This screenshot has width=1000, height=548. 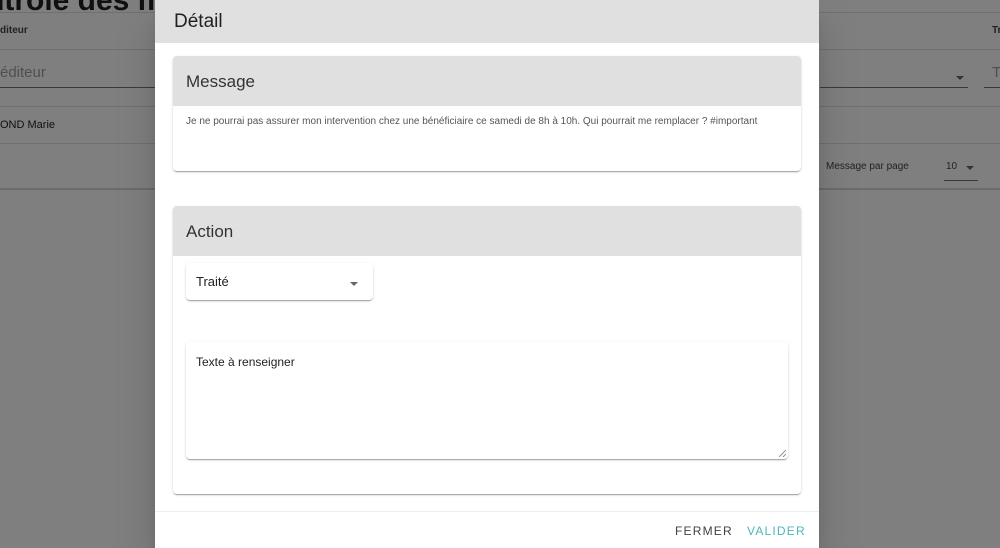 I want to click on validate-button: VALIDER, so click(x=776, y=531).